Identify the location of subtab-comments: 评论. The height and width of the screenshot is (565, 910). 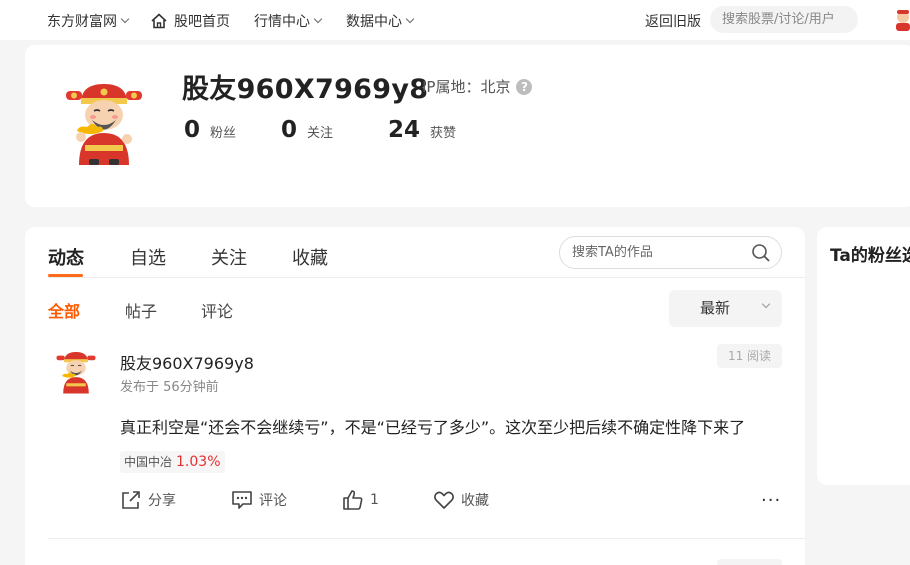
(217, 310).